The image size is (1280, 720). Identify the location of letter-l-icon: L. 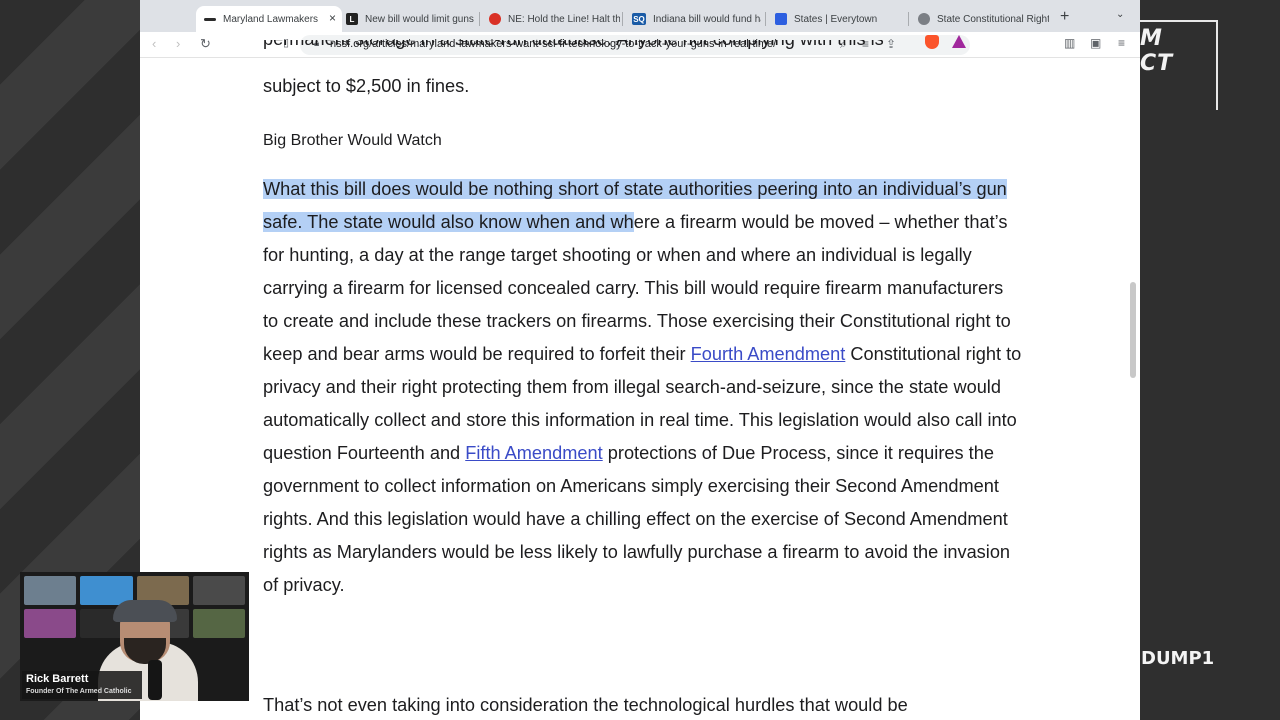
(352, 19).